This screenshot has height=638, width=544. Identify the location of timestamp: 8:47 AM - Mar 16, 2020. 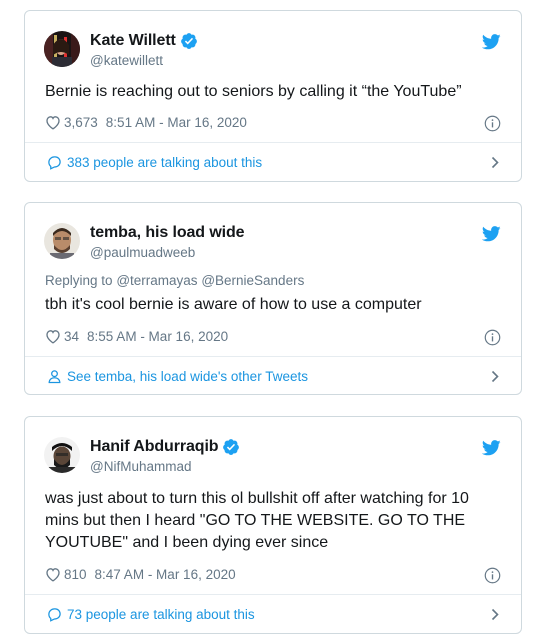
(165, 574).